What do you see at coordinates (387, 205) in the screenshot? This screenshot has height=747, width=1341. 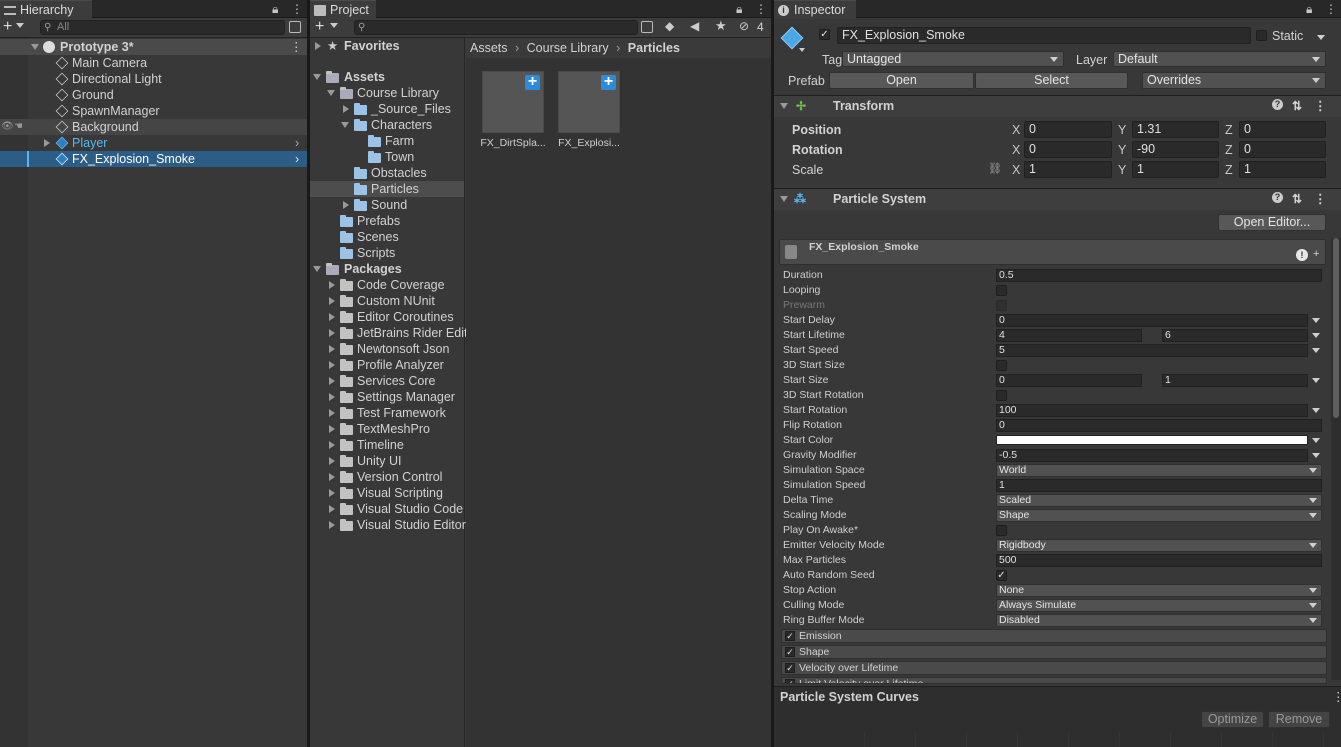 I see `folder-item: Sound` at bounding box center [387, 205].